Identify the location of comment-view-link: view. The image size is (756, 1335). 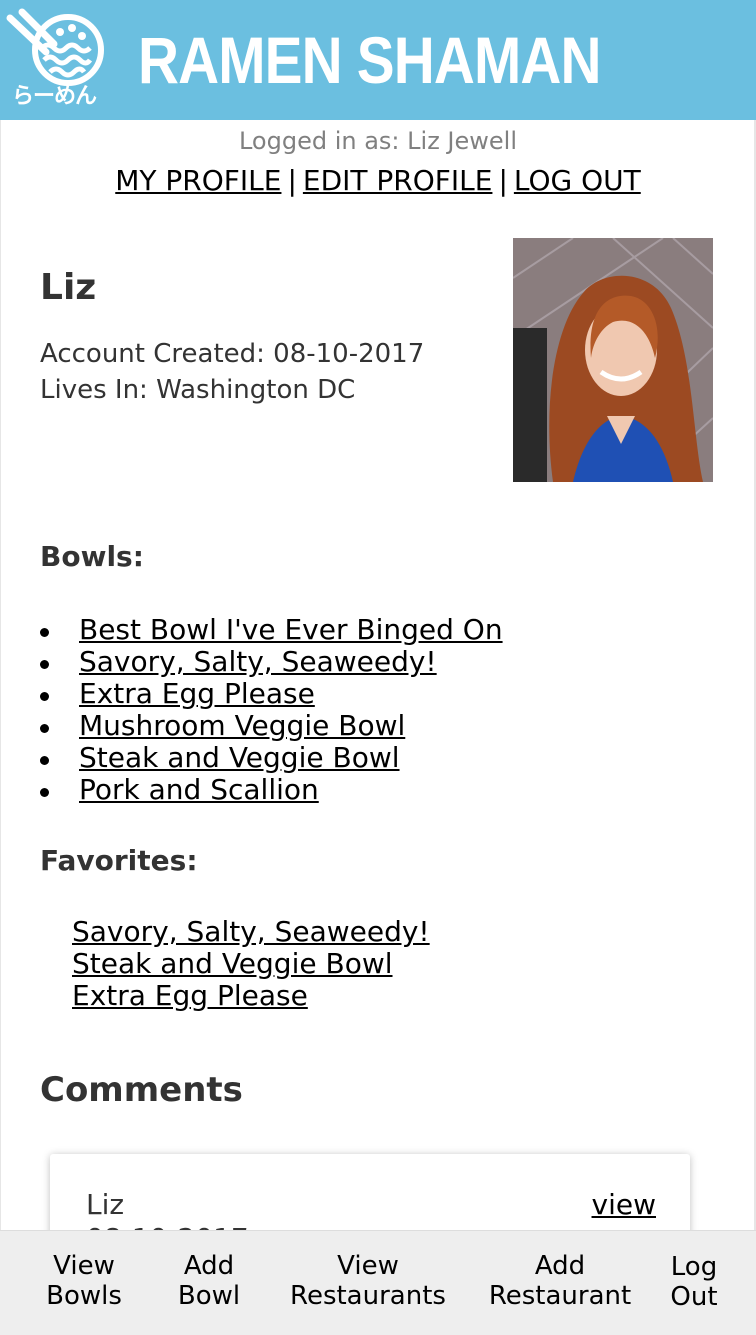
(624, 1205).